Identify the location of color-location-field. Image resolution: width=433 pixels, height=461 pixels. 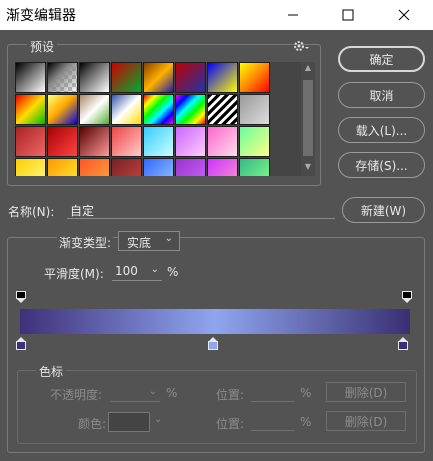
(273, 422).